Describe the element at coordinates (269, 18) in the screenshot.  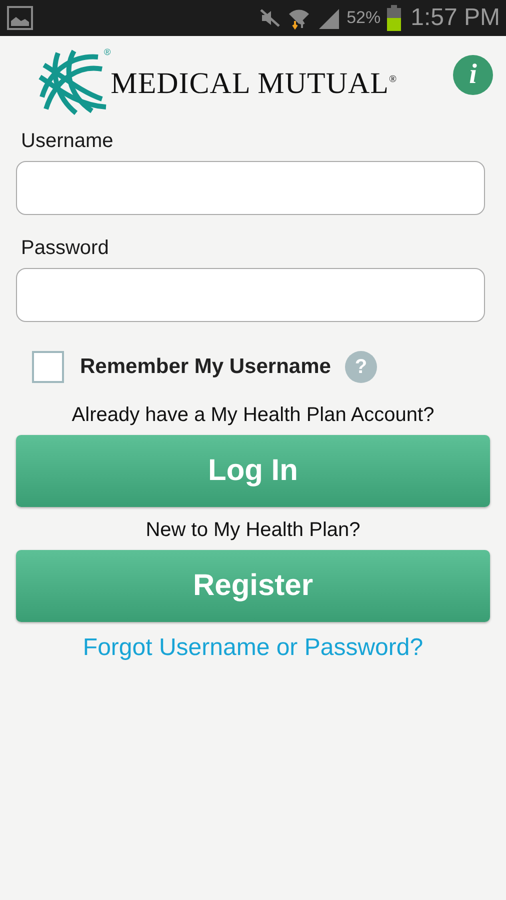
I see `mute-icon` at that location.